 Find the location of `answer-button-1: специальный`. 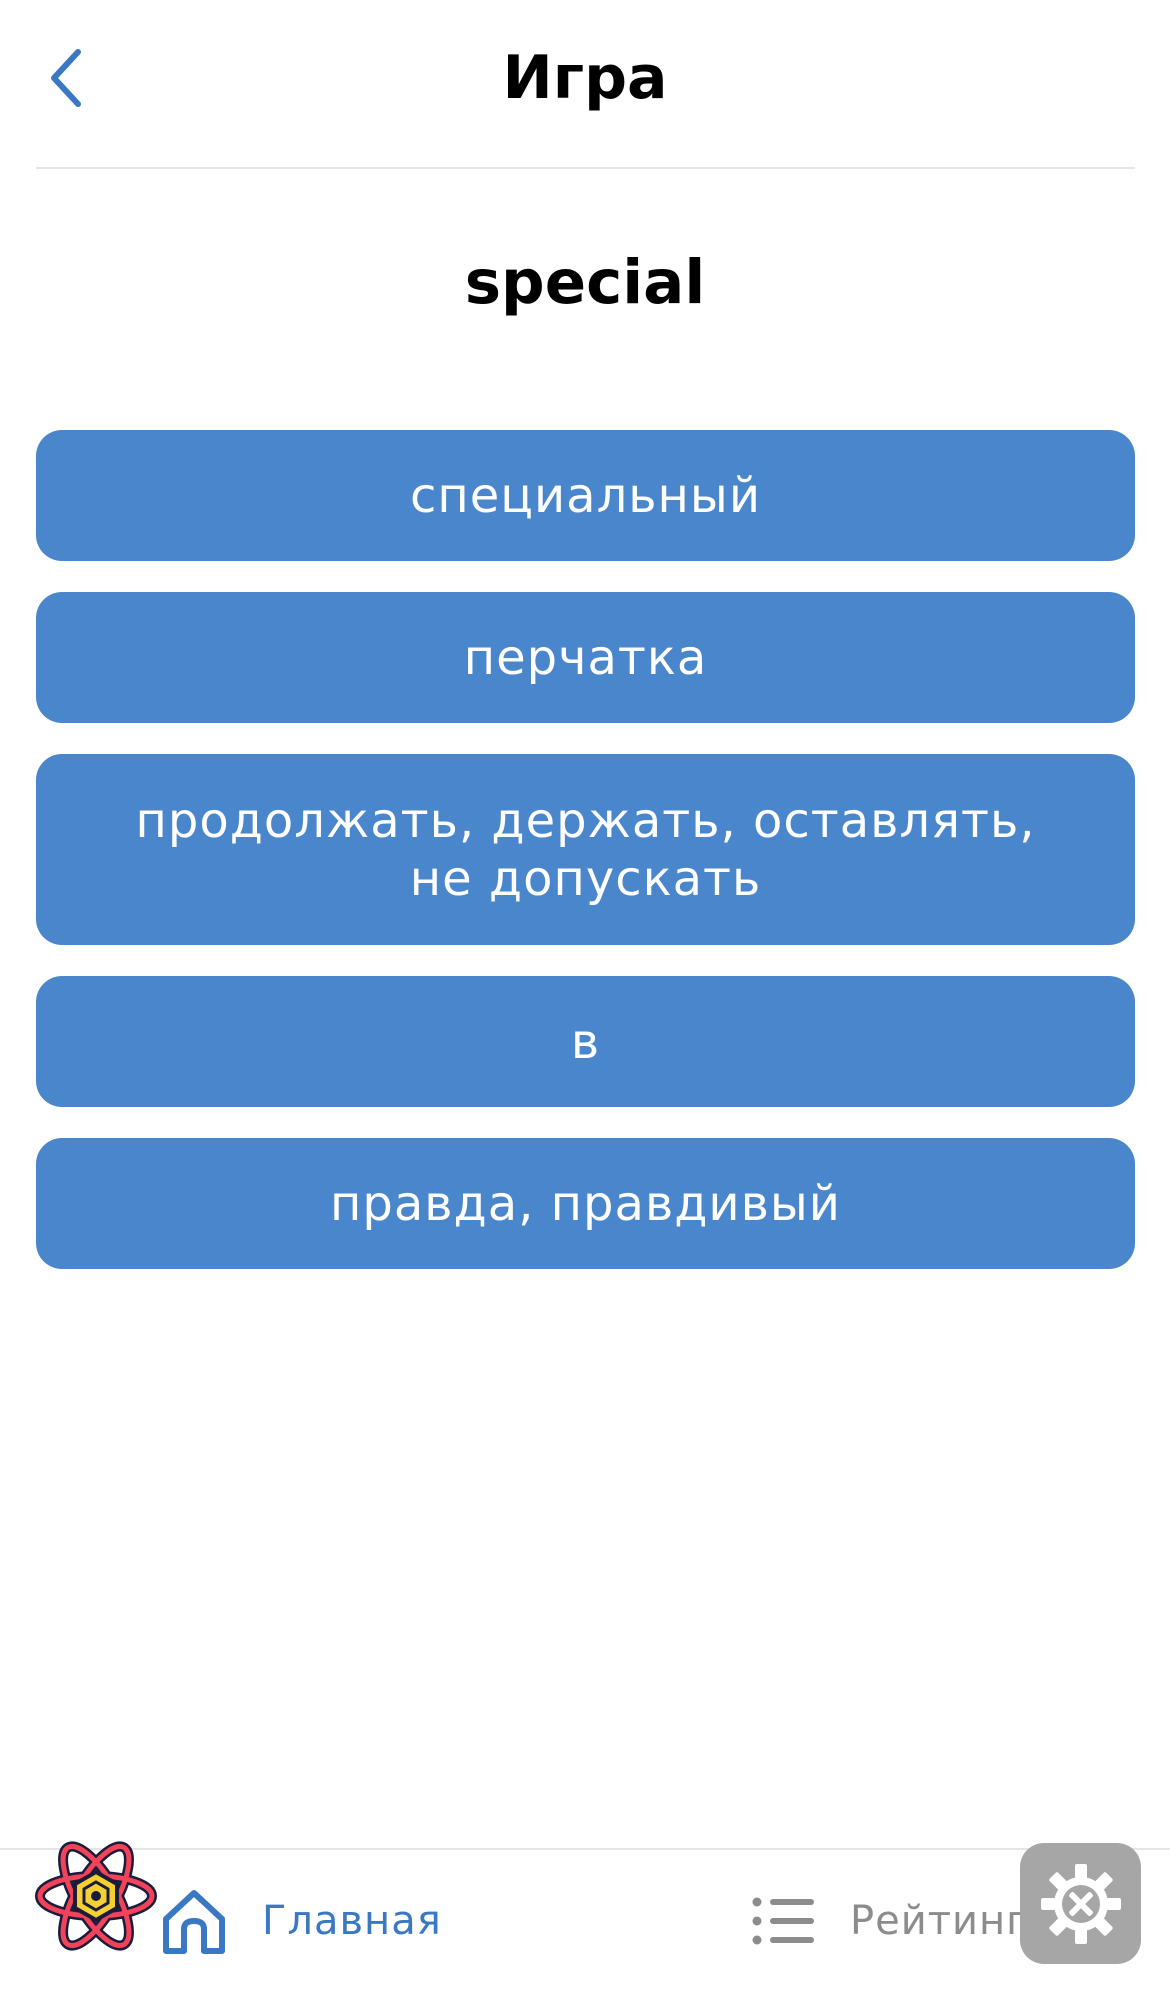

answer-button-1: специальный is located at coordinates (585, 495).